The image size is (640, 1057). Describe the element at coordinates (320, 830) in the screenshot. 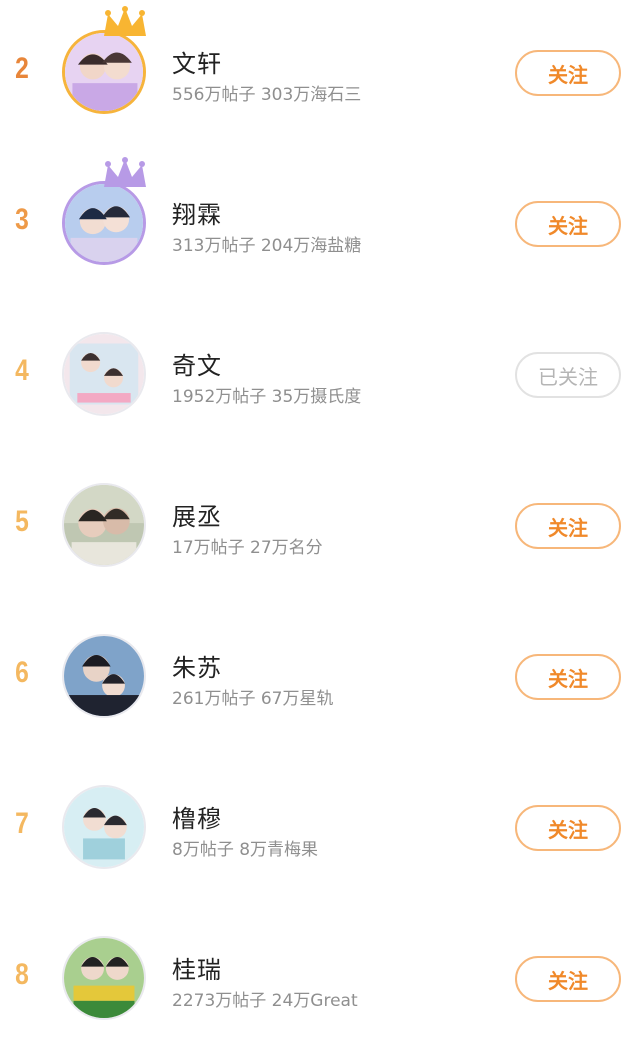

I see `list-item: 7 橹穆 8万帖子 8万青梅果 关注` at that location.